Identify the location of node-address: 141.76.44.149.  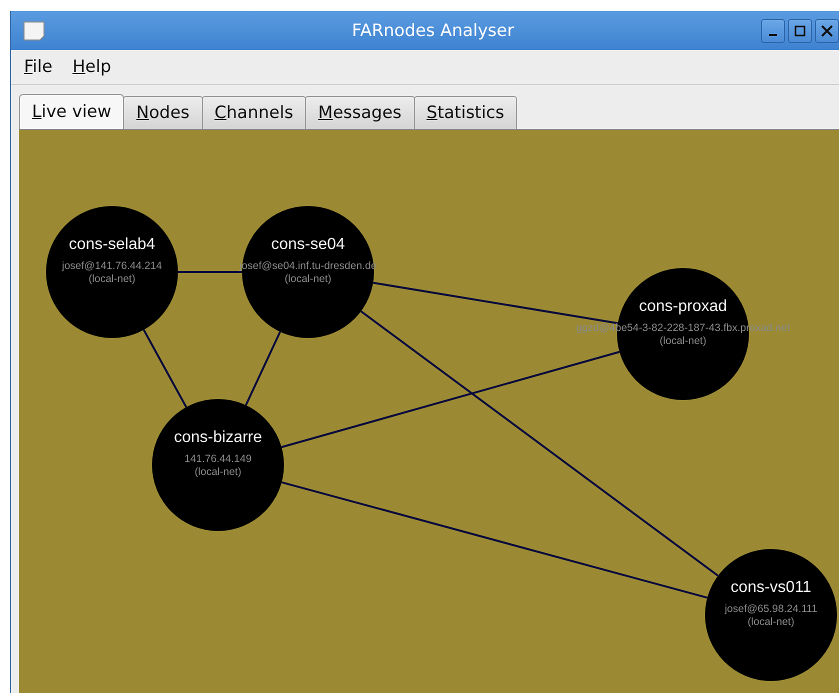
(218, 459).